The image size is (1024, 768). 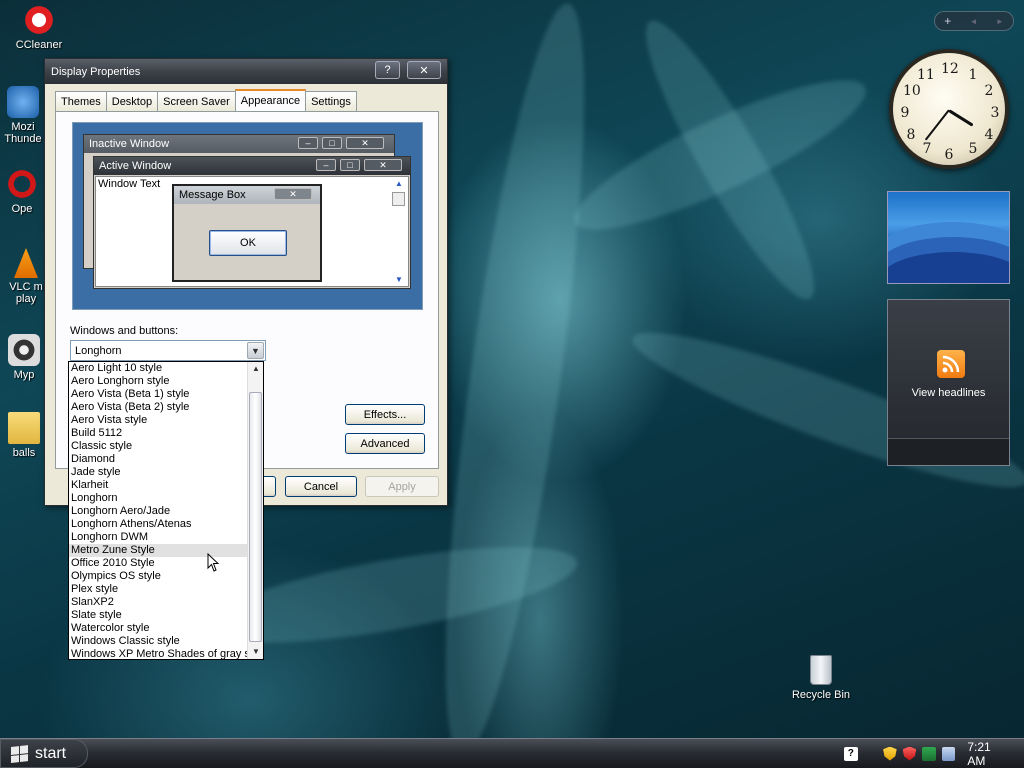 What do you see at coordinates (81, 101) in the screenshot?
I see `tab-themes: Themes` at bounding box center [81, 101].